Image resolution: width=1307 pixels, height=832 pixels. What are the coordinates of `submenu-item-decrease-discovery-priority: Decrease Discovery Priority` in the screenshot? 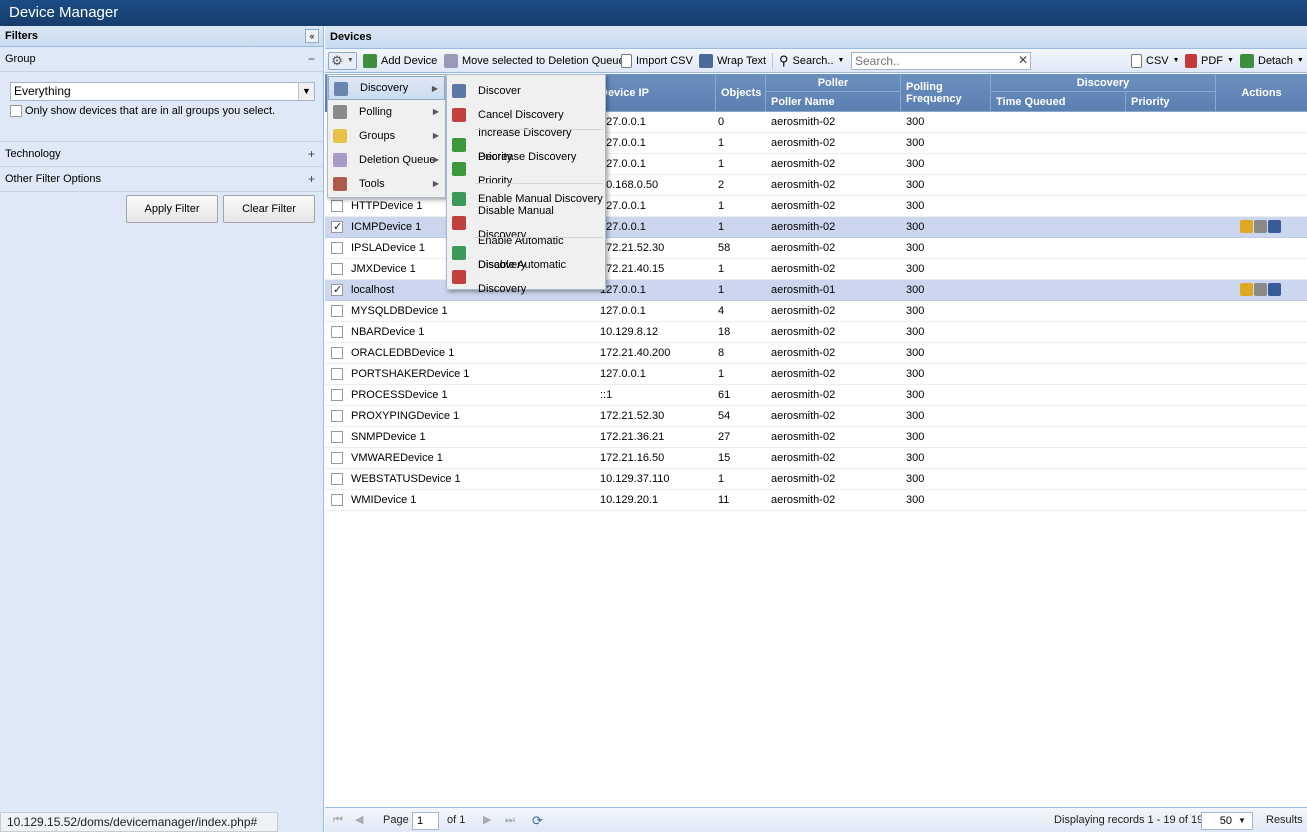 It's located at (526, 169).